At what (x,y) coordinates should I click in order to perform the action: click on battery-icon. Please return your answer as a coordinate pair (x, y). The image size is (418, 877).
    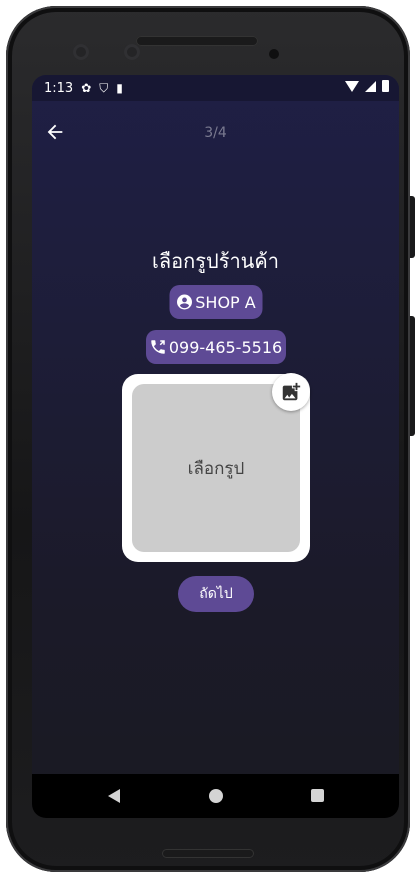
    Looking at the image, I should click on (385, 86).